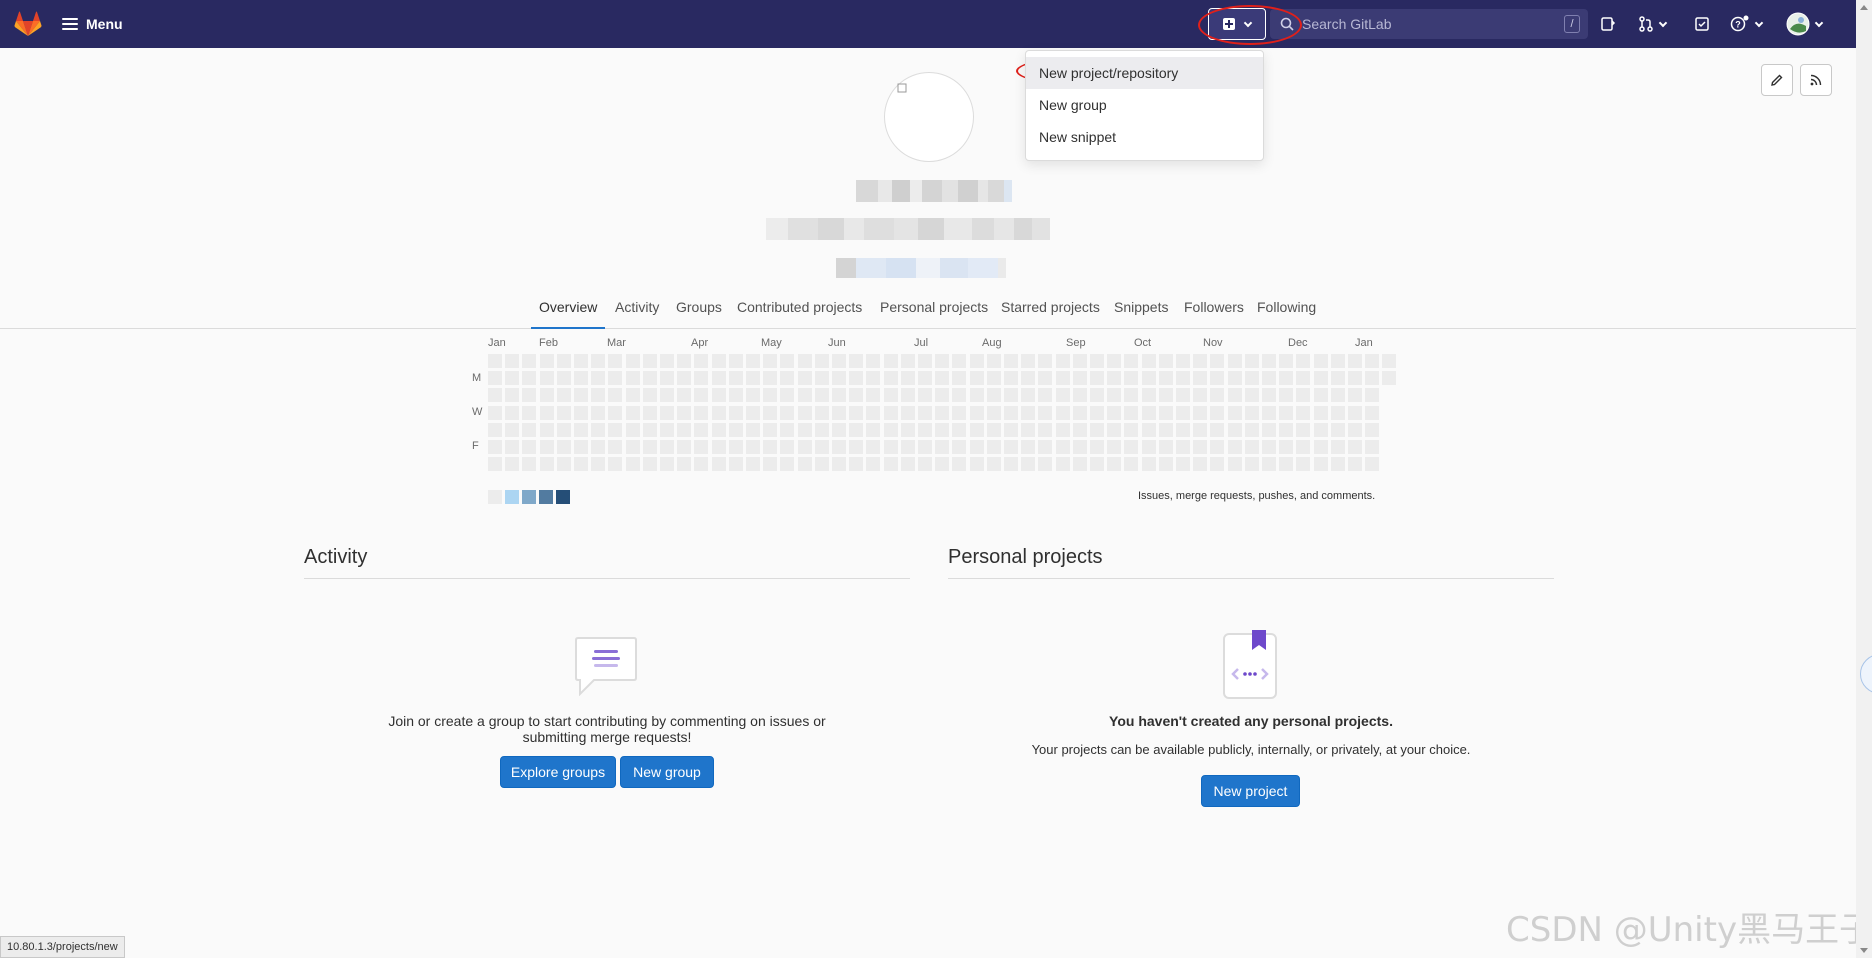 This screenshot has width=1872, height=958. What do you see at coordinates (1429, 24) in the screenshot?
I see `search-box: /` at bounding box center [1429, 24].